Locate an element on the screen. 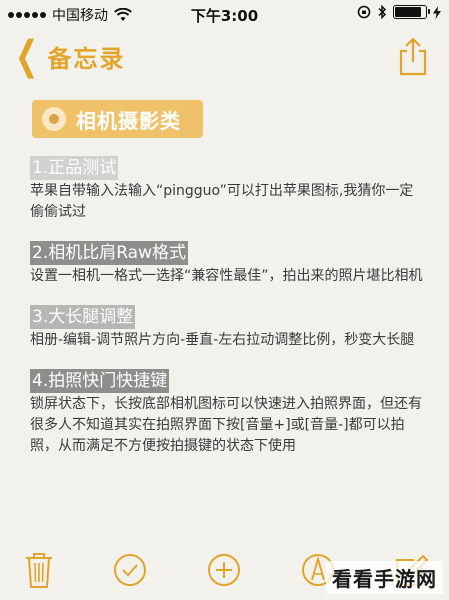 This screenshot has width=449, height=600. watermark: 看看手游网 is located at coordinates (384, 577).